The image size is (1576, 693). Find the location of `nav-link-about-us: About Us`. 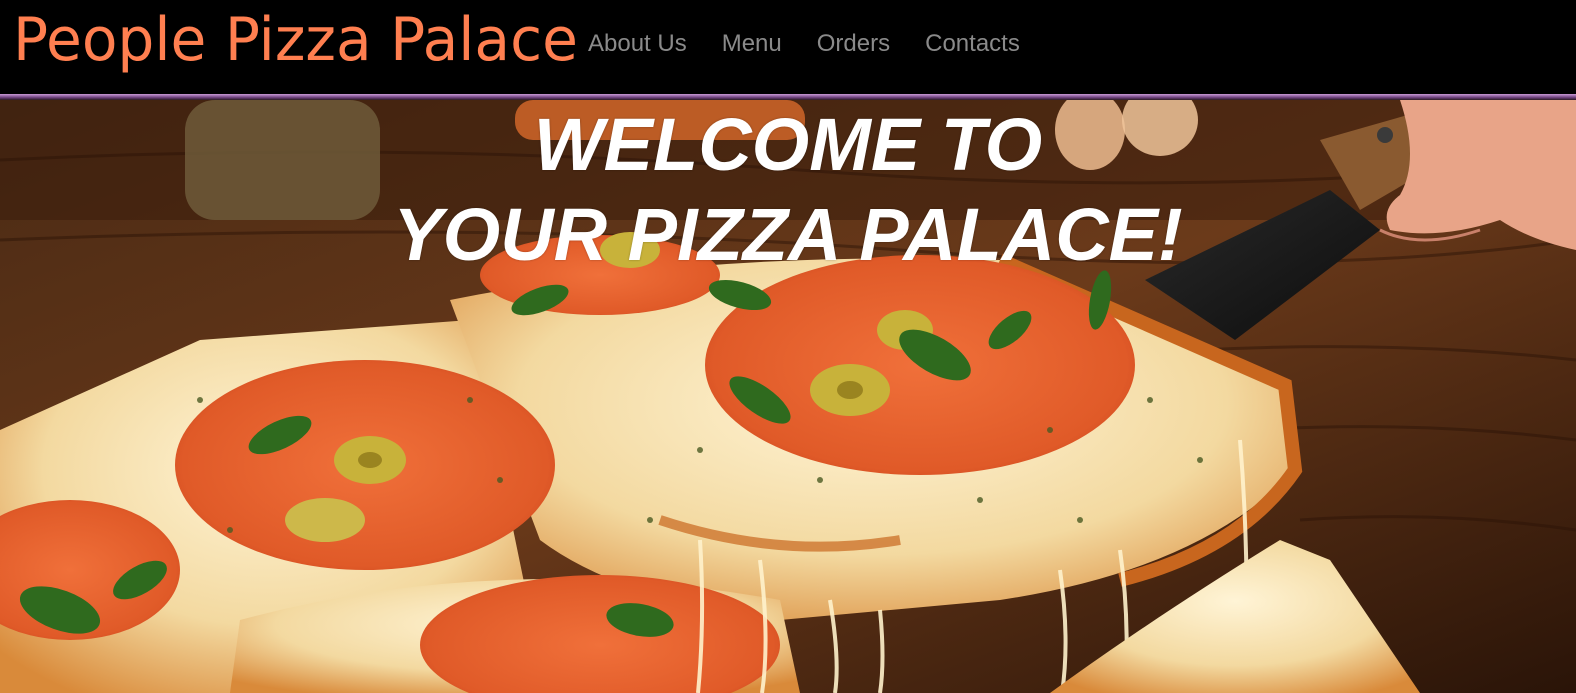

nav-link-about-us: About Us is located at coordinates (637, 44).